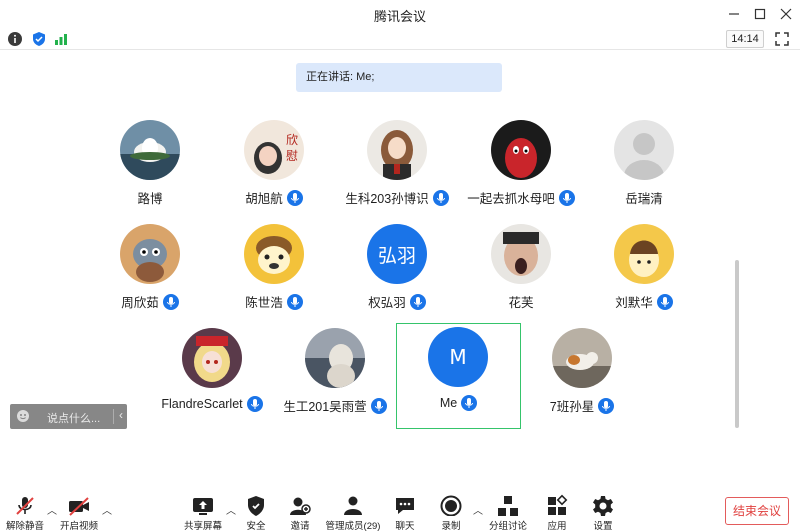 The image size is (800, 532). I want to click on scrollbar, so click(737, 344).